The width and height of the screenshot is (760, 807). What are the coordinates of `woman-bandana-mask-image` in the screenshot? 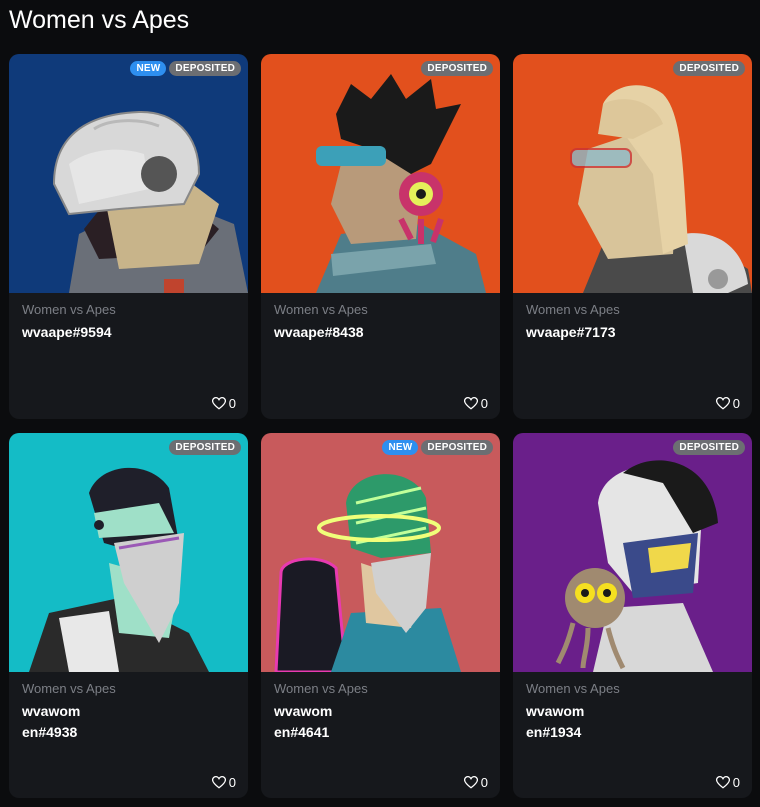 It's located at (128, 552).